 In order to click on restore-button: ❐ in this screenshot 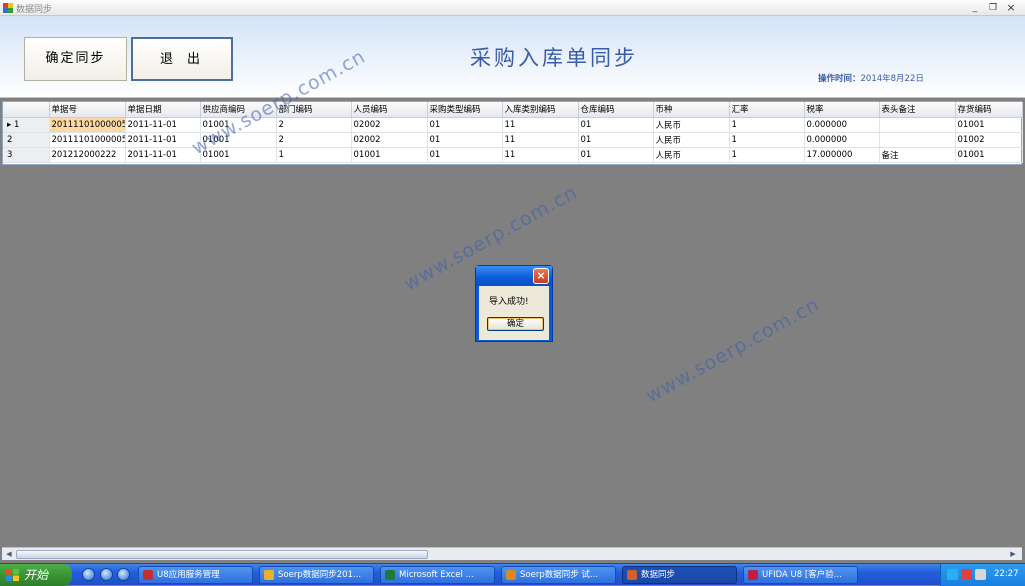, I will do `click(993, 8)`.